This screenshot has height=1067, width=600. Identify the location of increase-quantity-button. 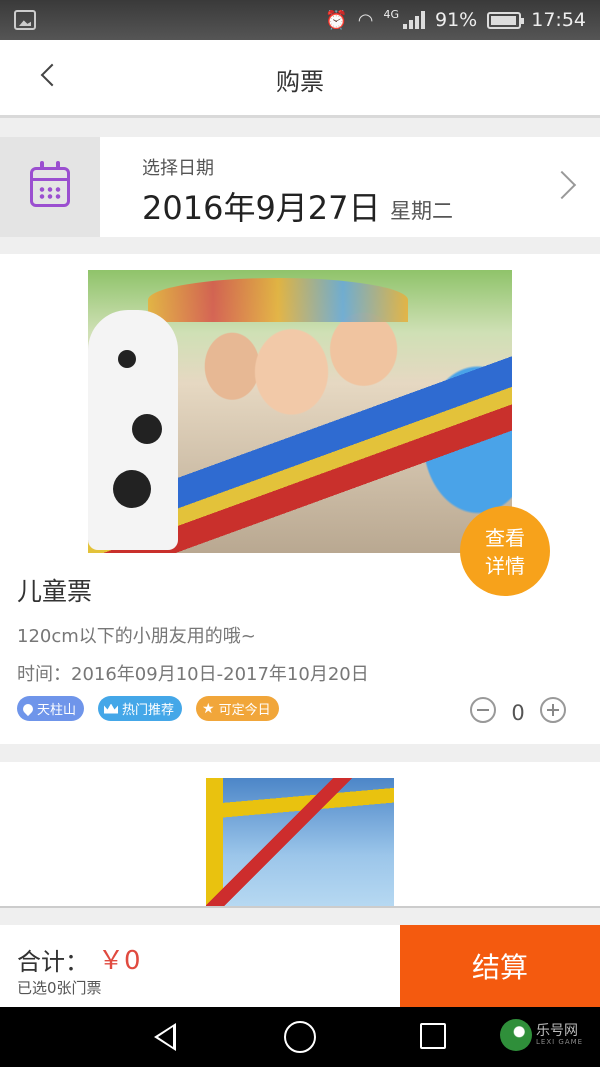
(553, 710).